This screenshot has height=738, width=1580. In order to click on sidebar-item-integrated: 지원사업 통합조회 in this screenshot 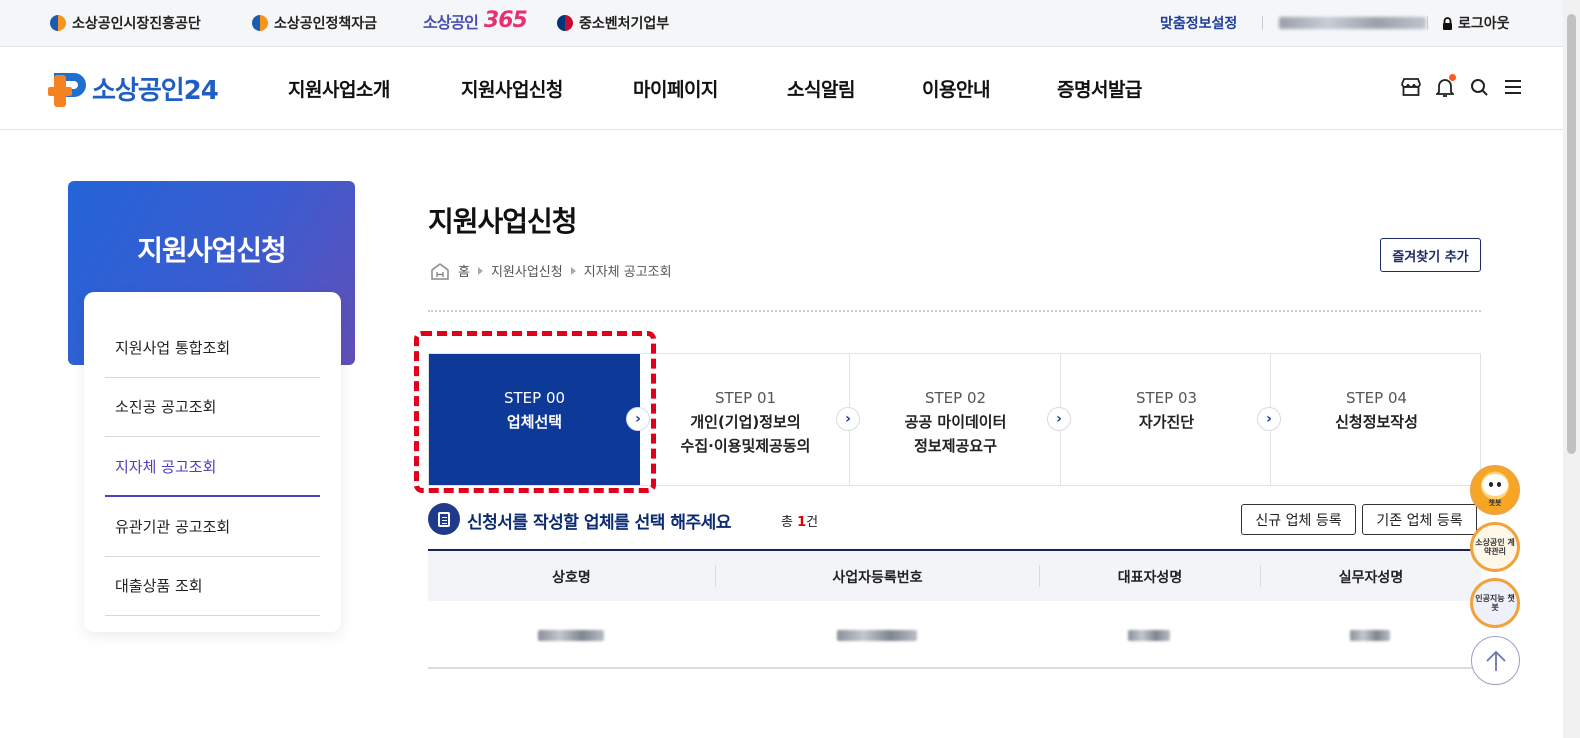, I will do `click(212, 348)`.